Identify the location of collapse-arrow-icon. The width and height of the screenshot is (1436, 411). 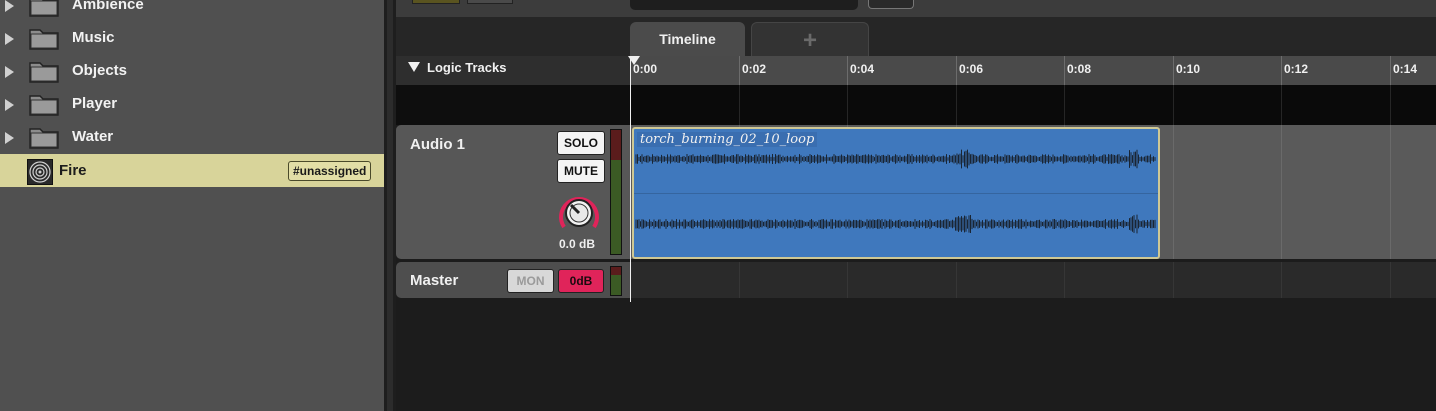
(414, 67).